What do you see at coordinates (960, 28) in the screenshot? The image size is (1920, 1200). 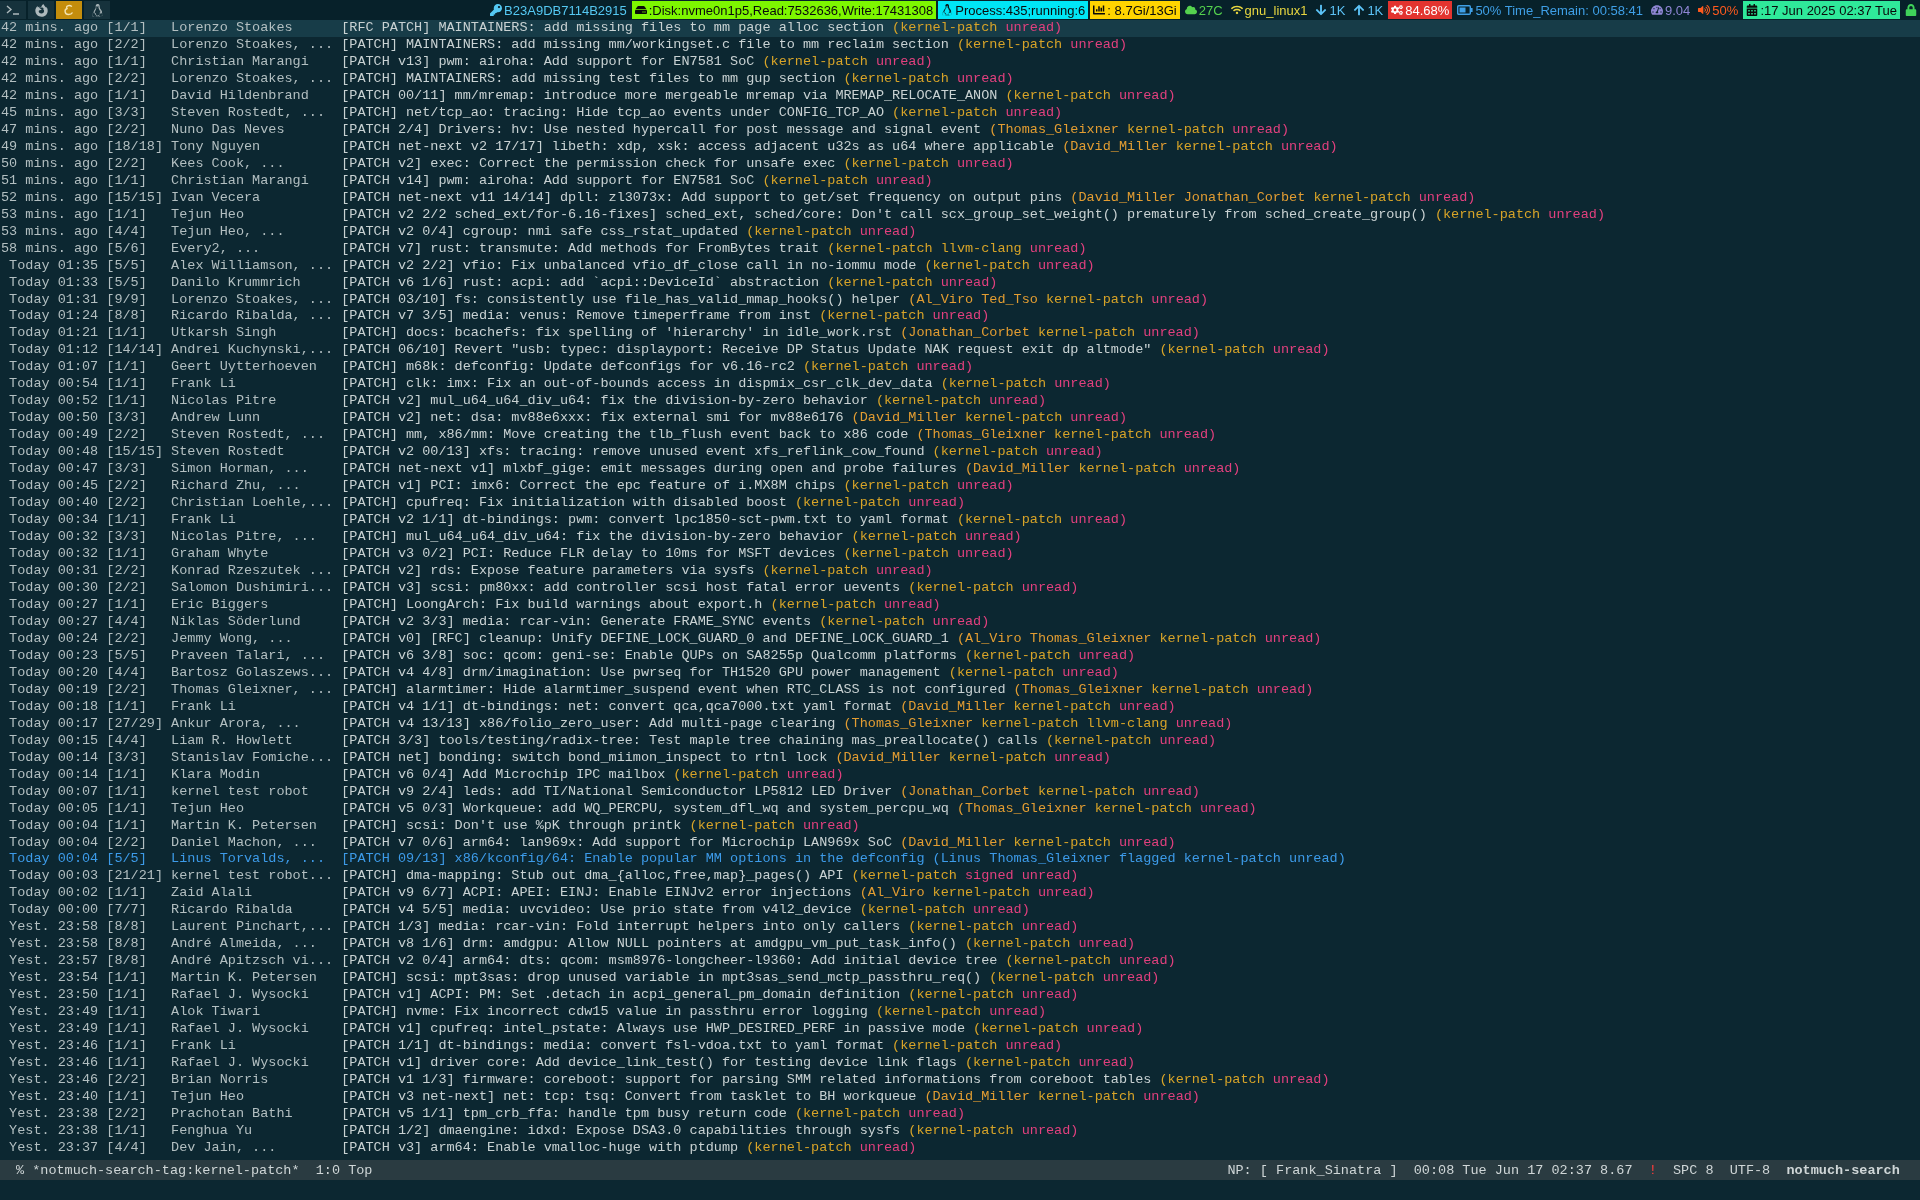 I see `selected-row: 42 mins. ago [1/1] Lorenzo Stoakes [RFC PATCH] MAINTAINERS: add missing files to mm page alloc section (kernel-patch unread)` at bounding box center [960, 28].